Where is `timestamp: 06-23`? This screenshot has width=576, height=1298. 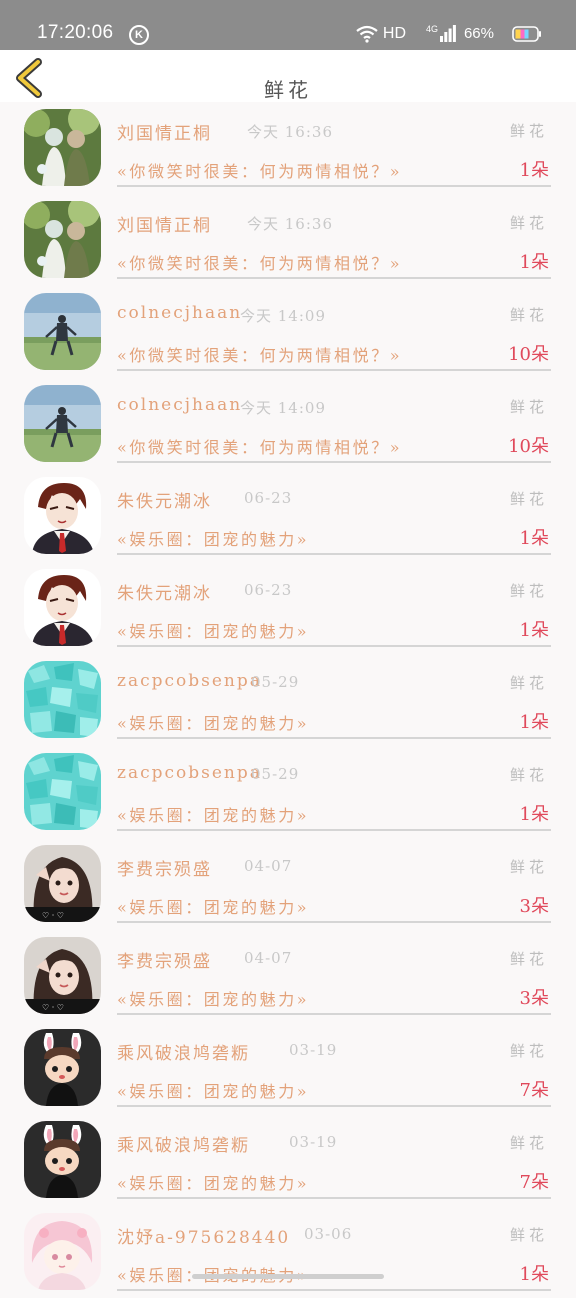 timestamp: 06-23 is located at coordinates (268, 498).